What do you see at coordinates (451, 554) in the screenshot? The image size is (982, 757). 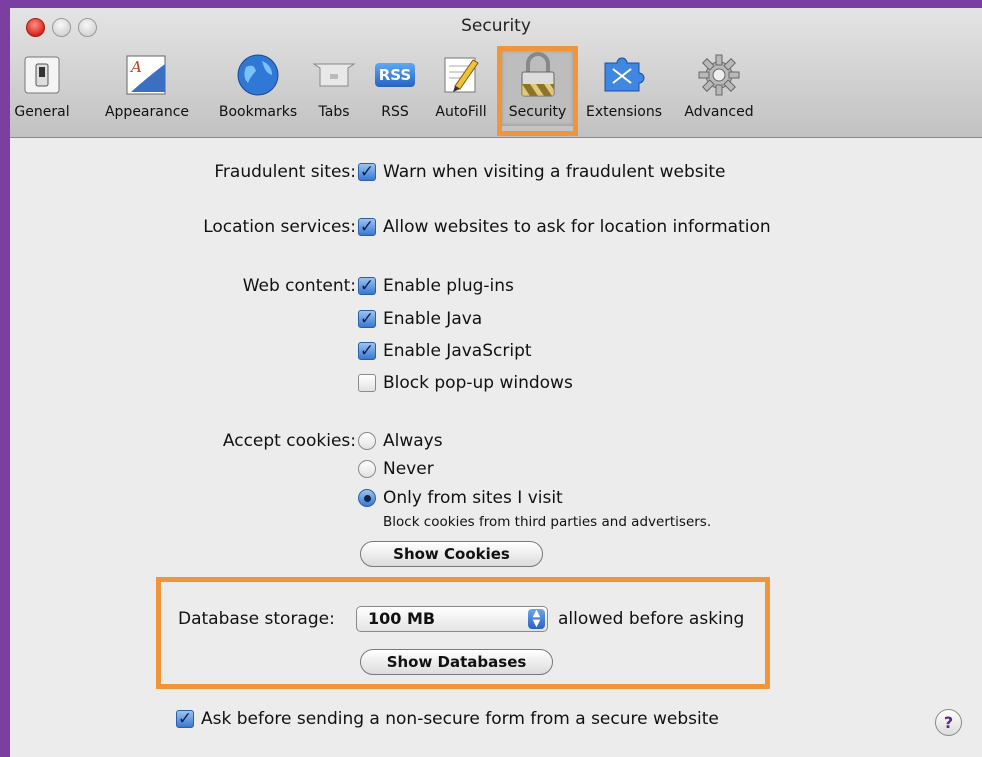 I see `show-cookies-button: Show Cookies` at bounding box center [451, 554].